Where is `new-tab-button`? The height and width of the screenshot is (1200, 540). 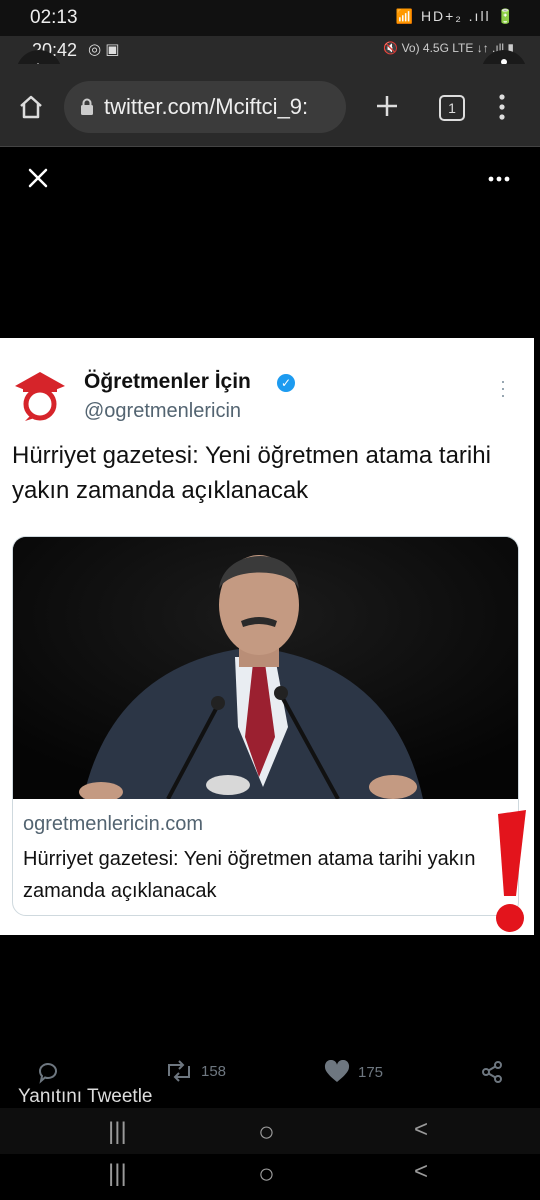
new-tab-button is located at coordinates (387, 108).